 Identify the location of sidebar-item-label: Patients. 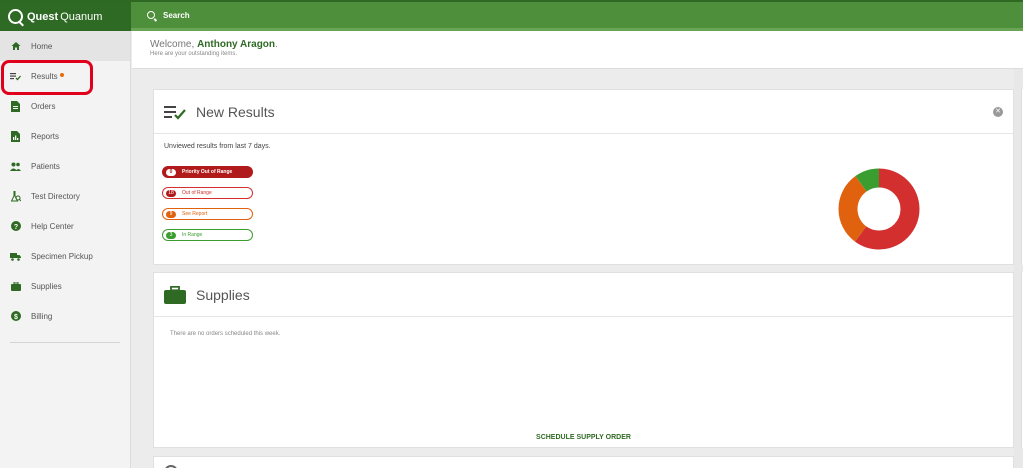
(45, 166).